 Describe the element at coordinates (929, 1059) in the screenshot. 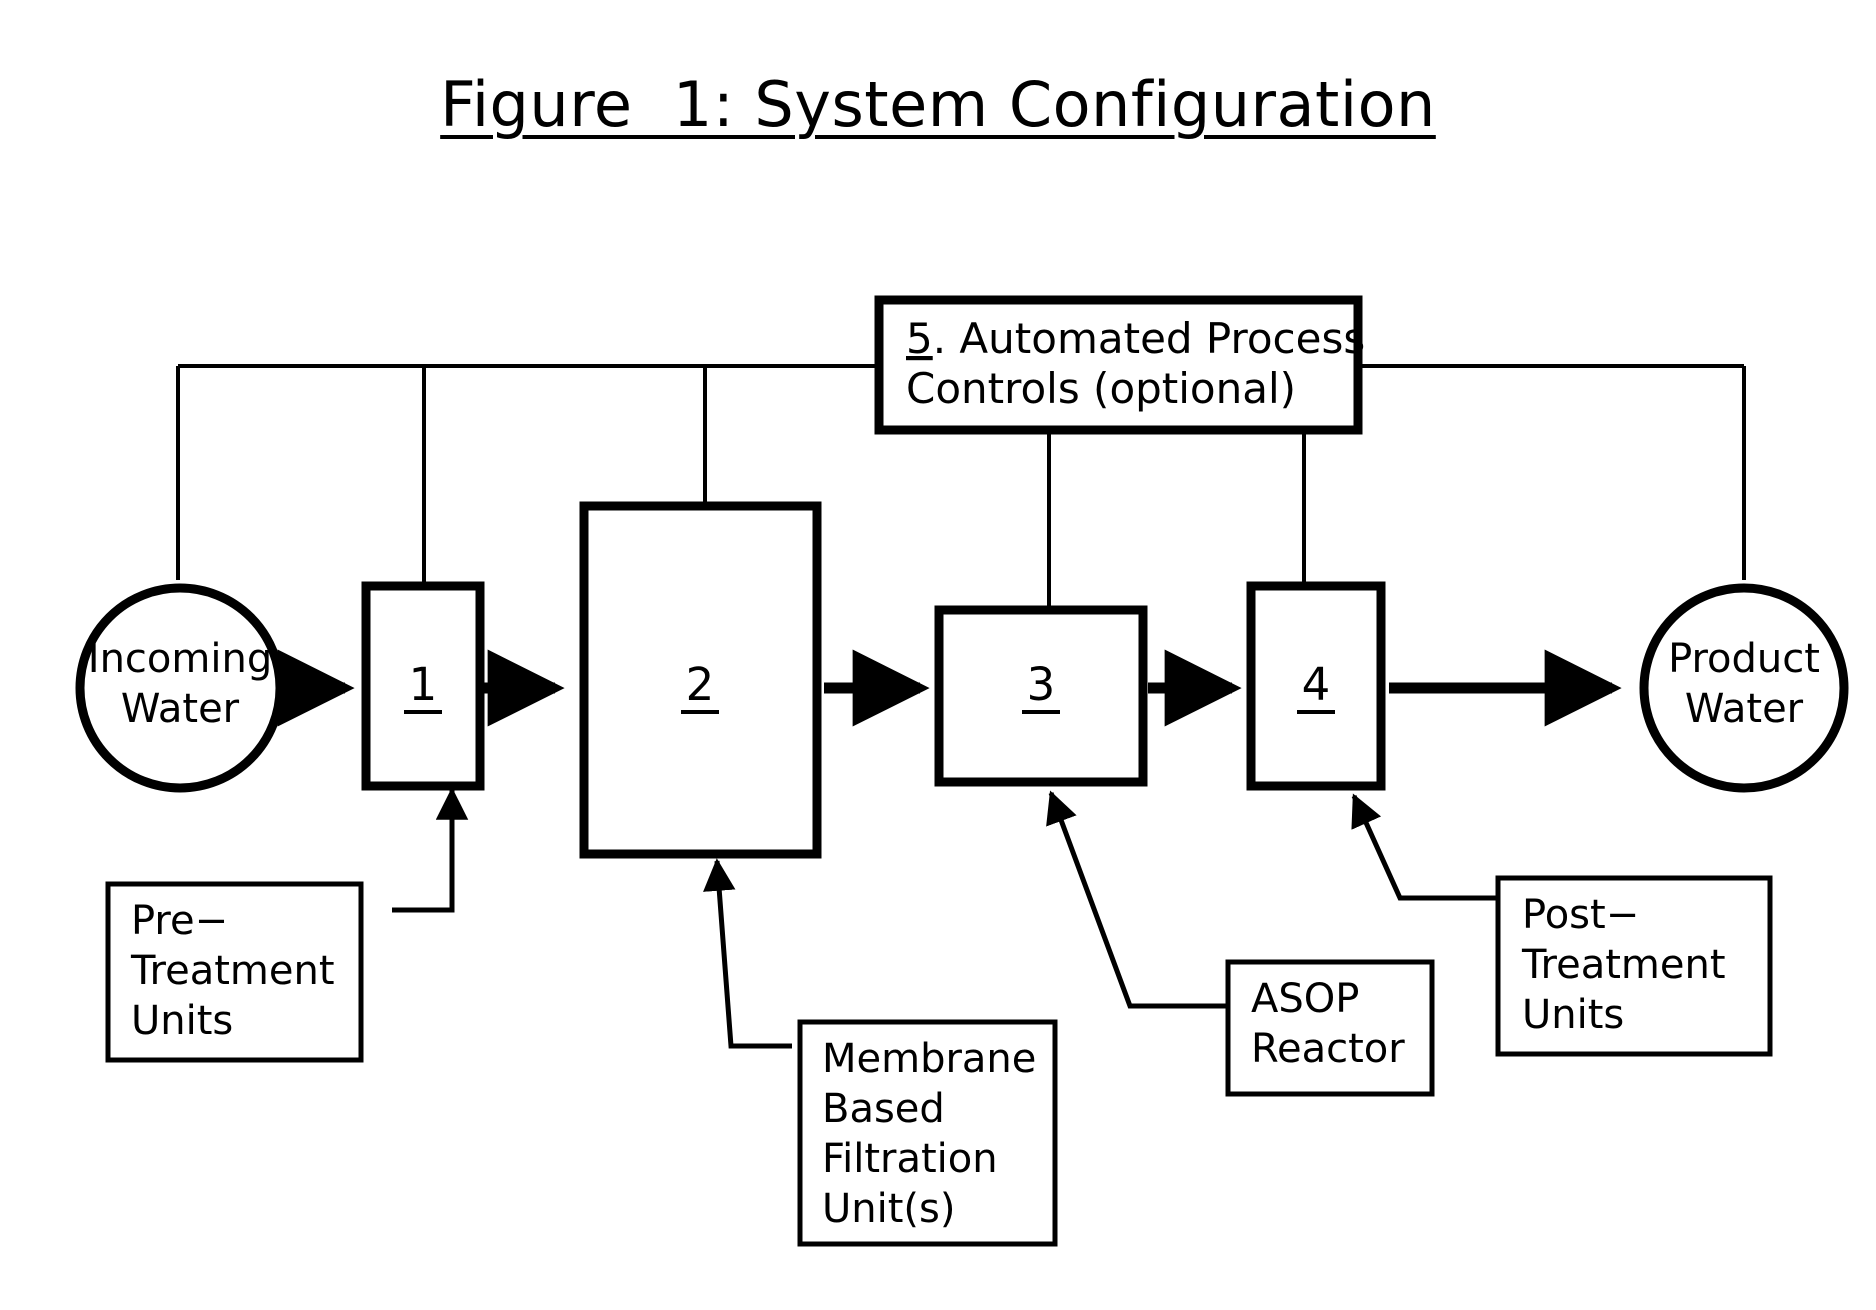

I see `callout-membrane-line1: Membrane` at that location.